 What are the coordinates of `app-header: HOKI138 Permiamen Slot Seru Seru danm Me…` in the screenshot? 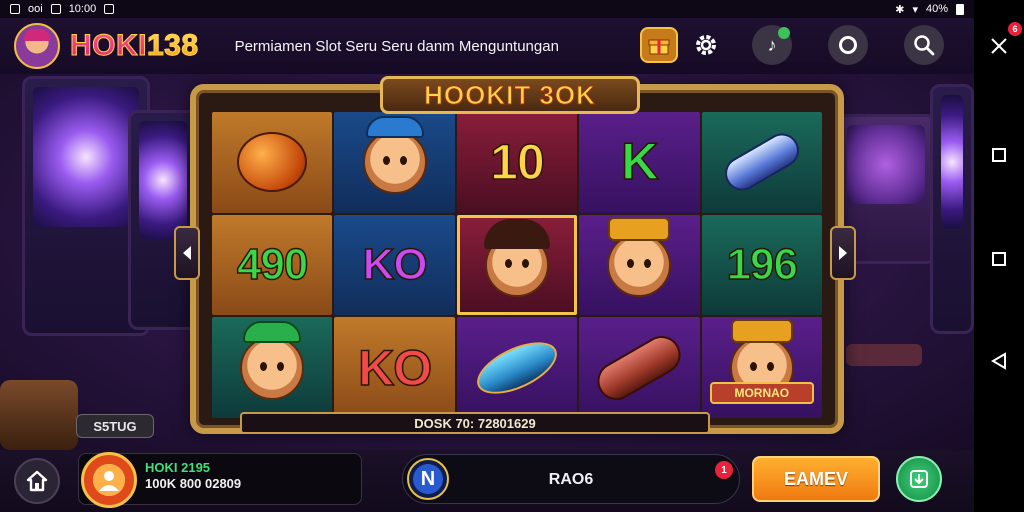 It's located at (487, 46).